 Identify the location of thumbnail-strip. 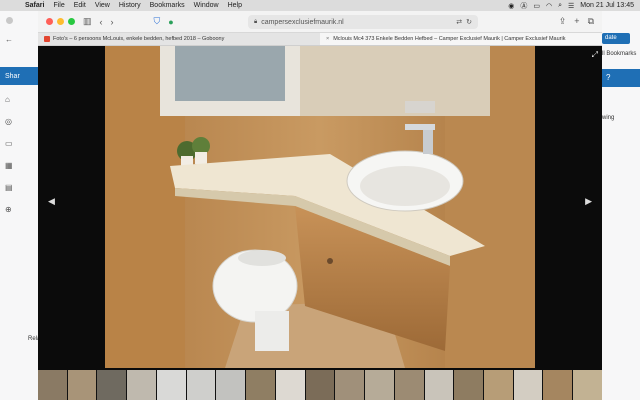
(320, 385).